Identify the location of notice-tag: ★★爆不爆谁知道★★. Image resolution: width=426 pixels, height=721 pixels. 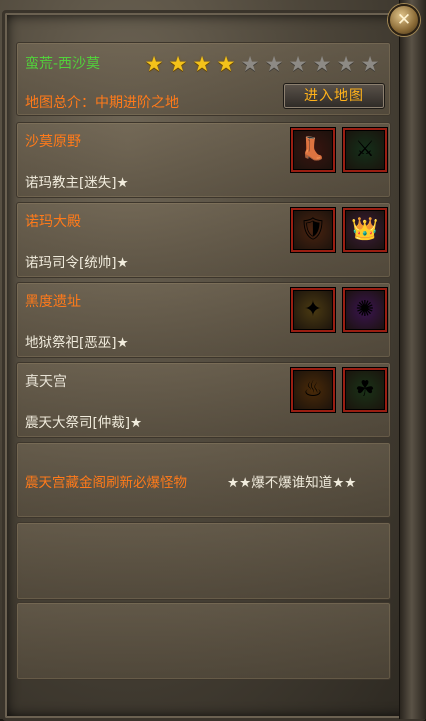
(292, 483).